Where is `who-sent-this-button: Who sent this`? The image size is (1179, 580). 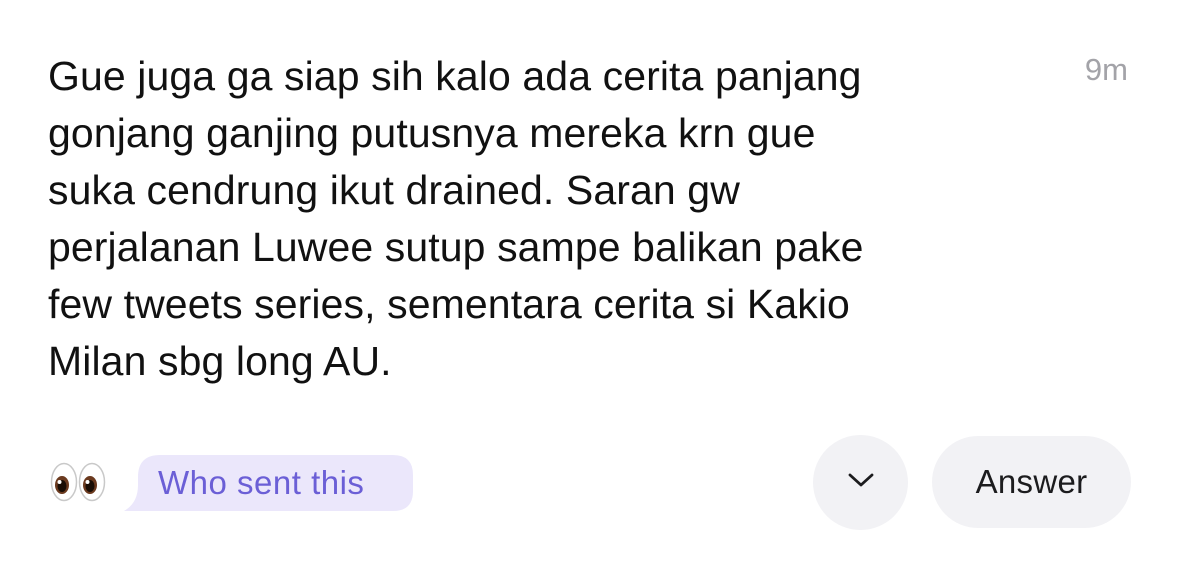 who-sent-this-button: Who sent this is located at coordinates (268, 483).